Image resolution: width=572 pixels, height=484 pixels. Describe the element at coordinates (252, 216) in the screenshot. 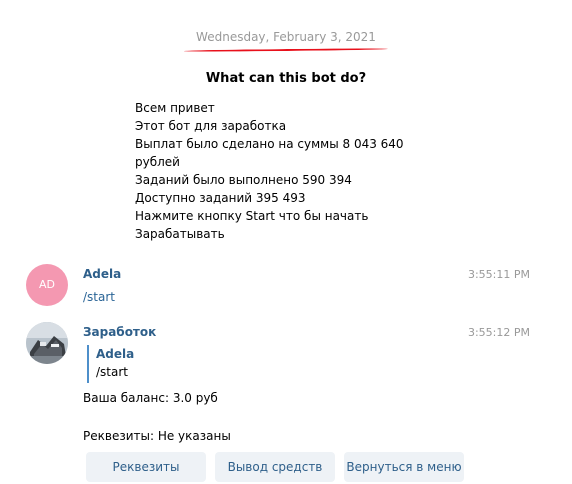

I see `bot-info-line: Нажмите кнопку Start что бы начать` at that location.